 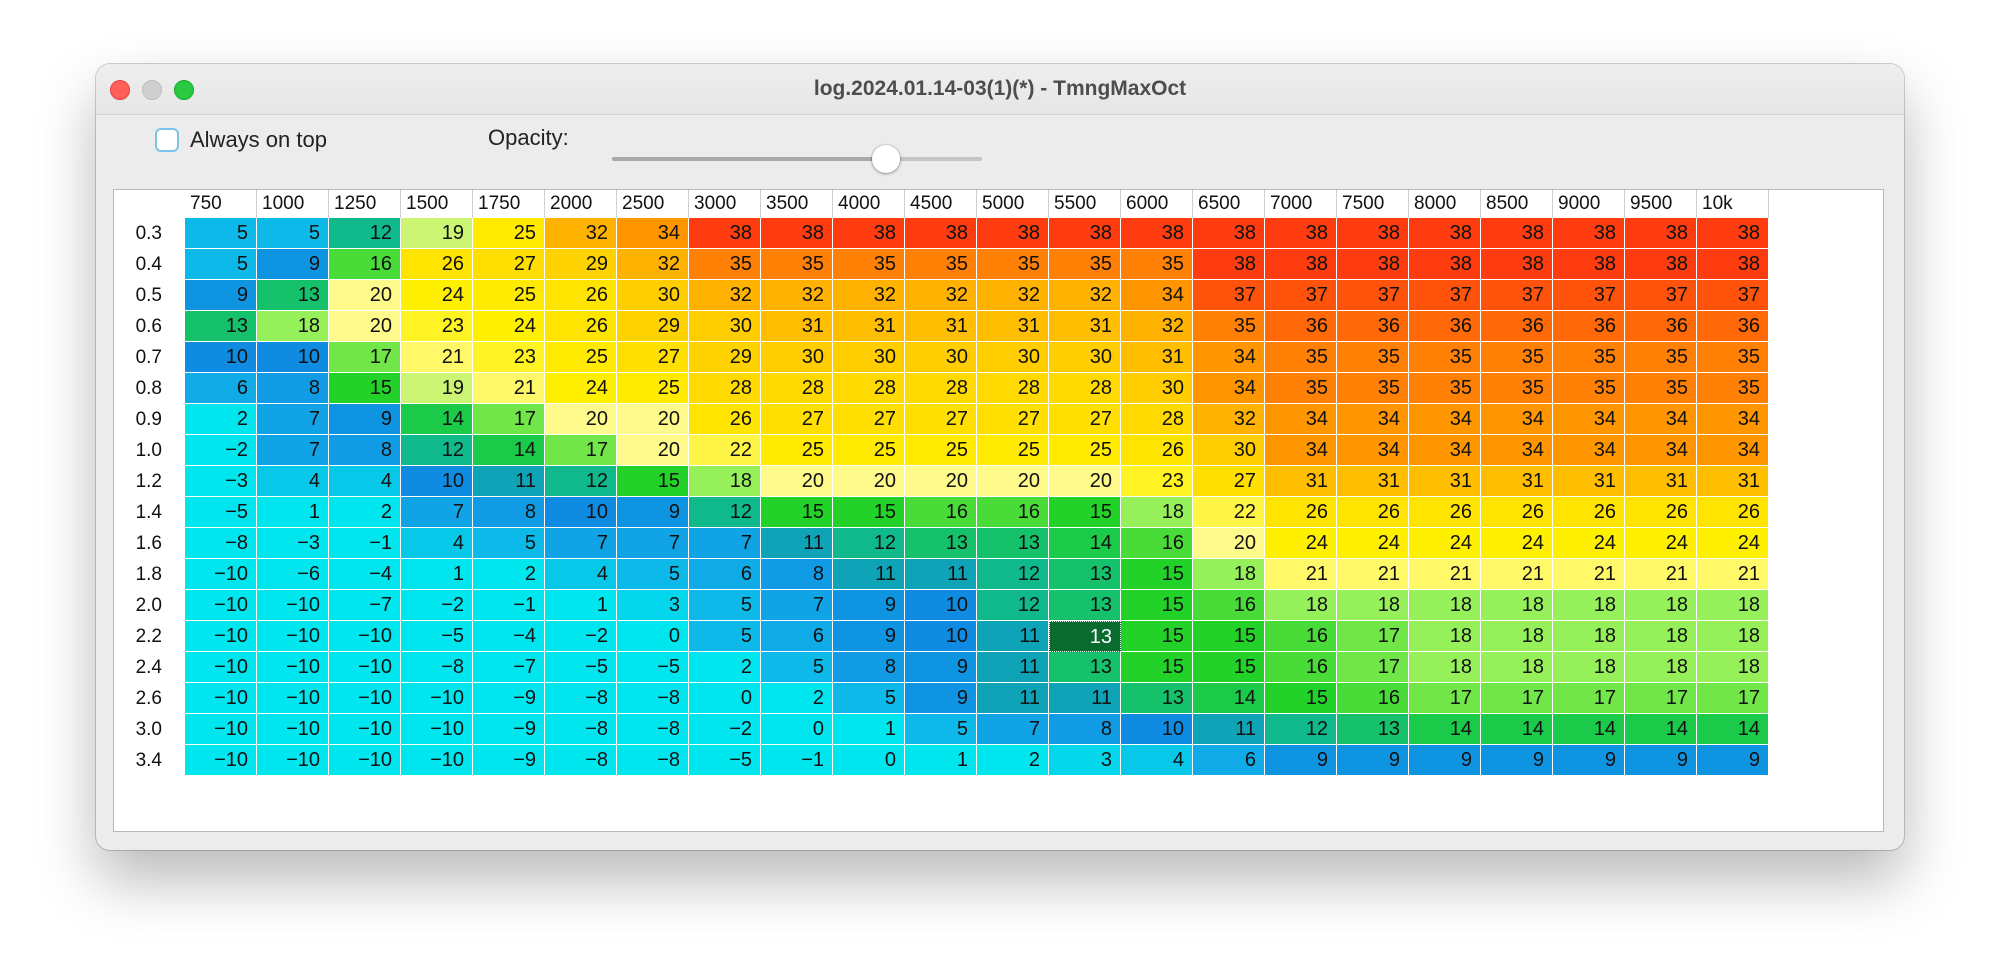 What do you see at coordinates (941, 419) in the screenshot?
I see `table-cell: 27` at bounding box center [941, 419].